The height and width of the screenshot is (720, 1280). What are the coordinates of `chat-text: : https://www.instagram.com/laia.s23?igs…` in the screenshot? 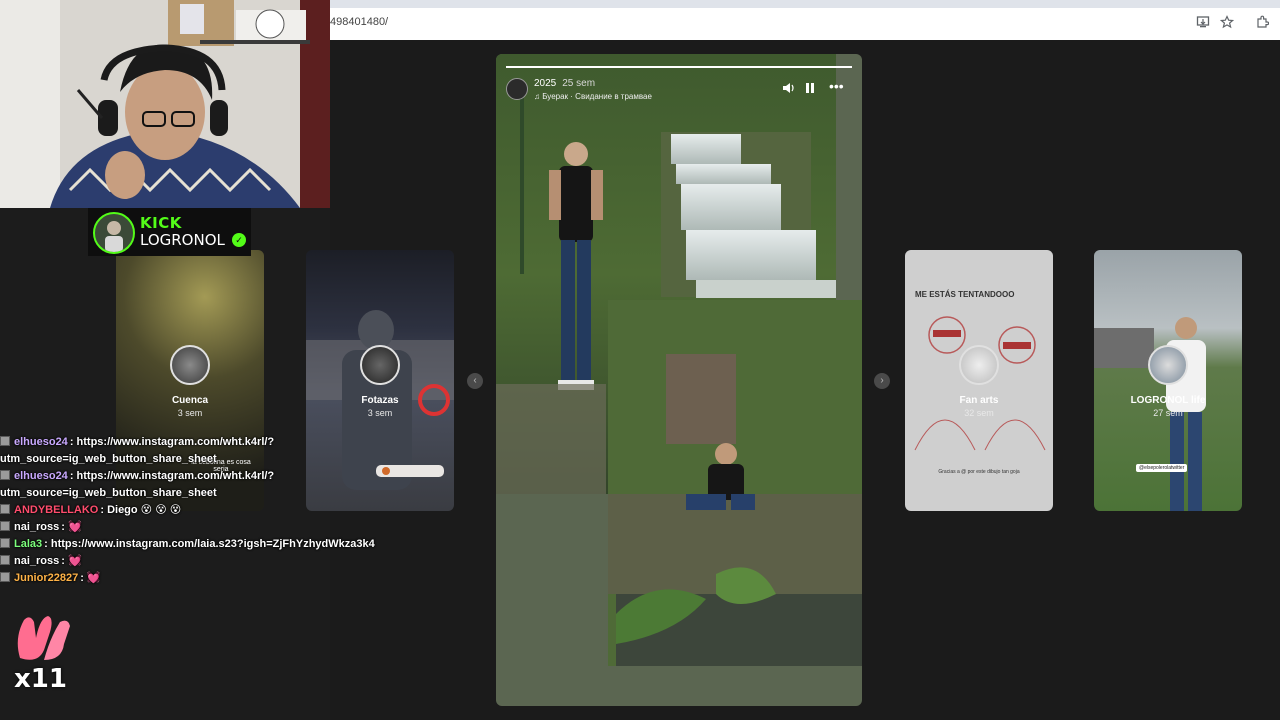 It's located at (209, 544).